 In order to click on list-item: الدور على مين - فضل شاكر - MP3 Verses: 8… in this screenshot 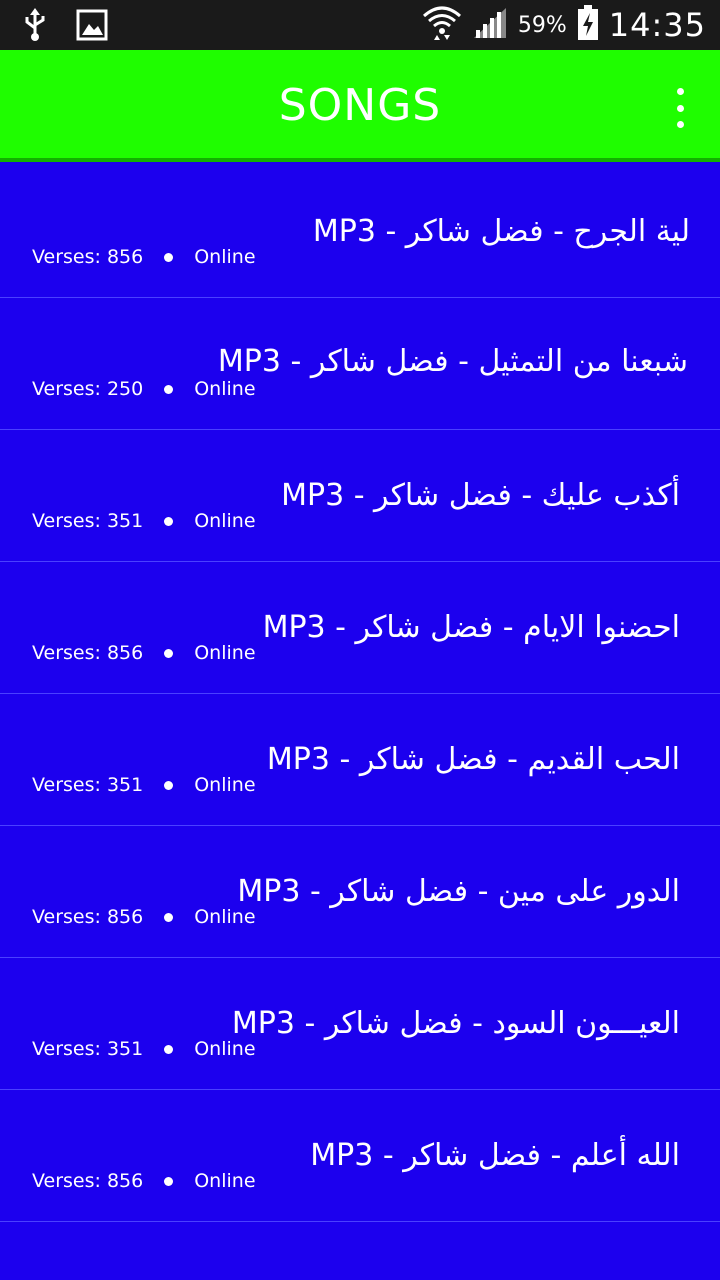, I will do `click(360, 892)`.